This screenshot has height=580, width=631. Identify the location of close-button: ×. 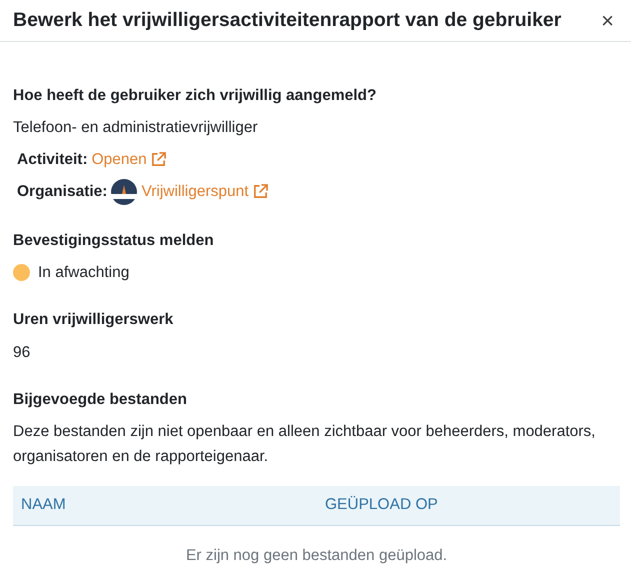
(607, 21).